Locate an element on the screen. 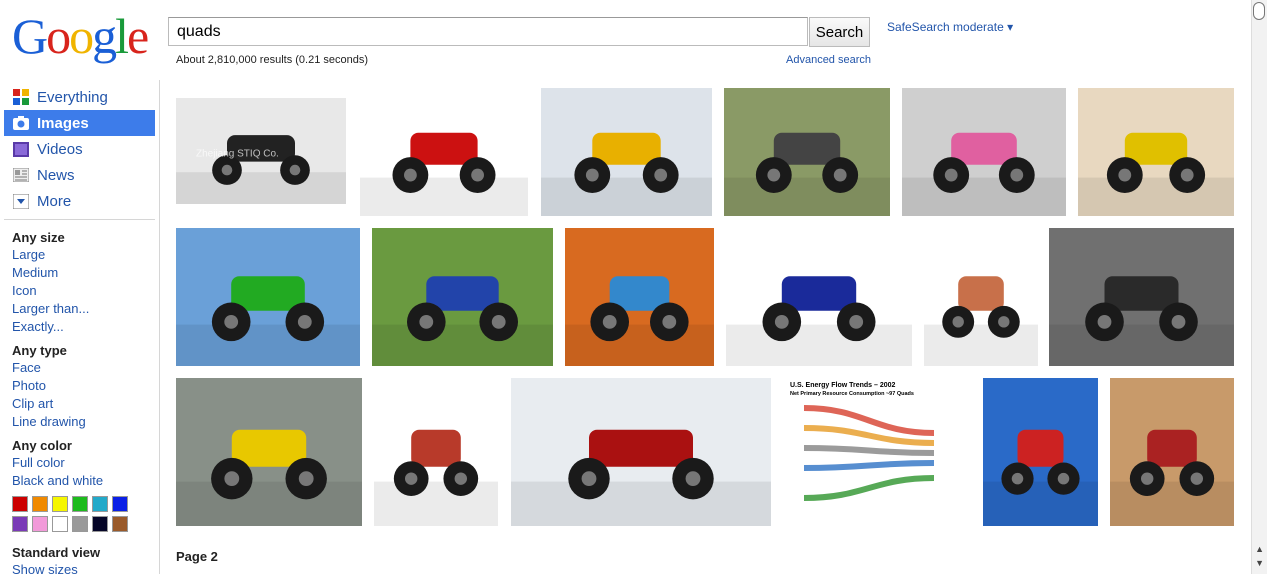  safesearch-dropdown: SafeSearch moderate ▾ is located at coordinates (950, 27).